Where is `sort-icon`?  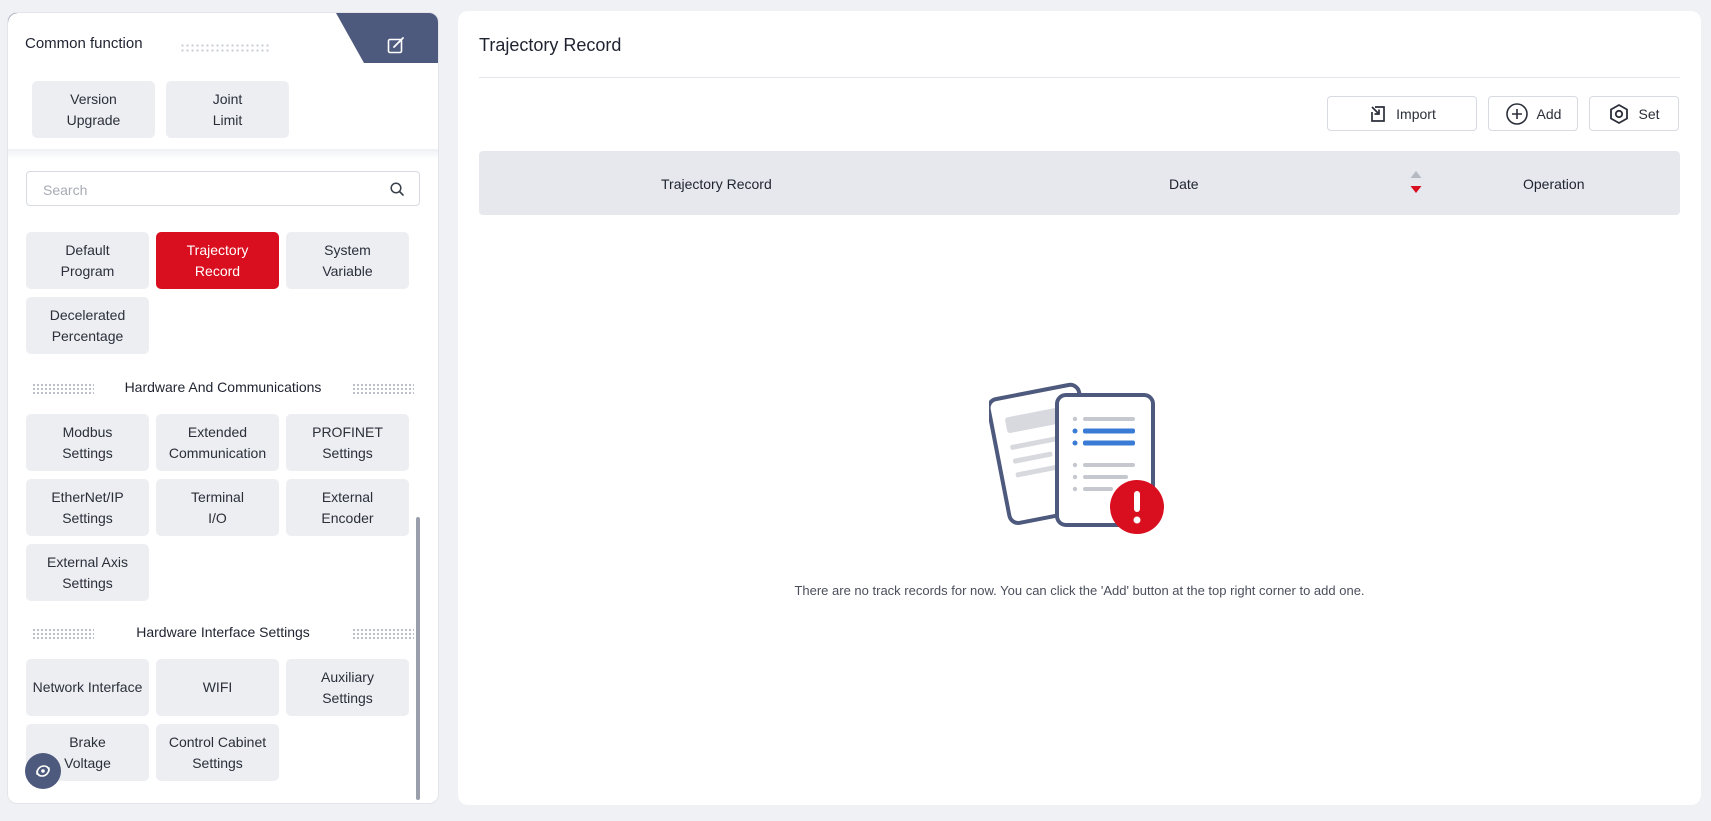
sort-icon is located at coordinates (1416, 182).